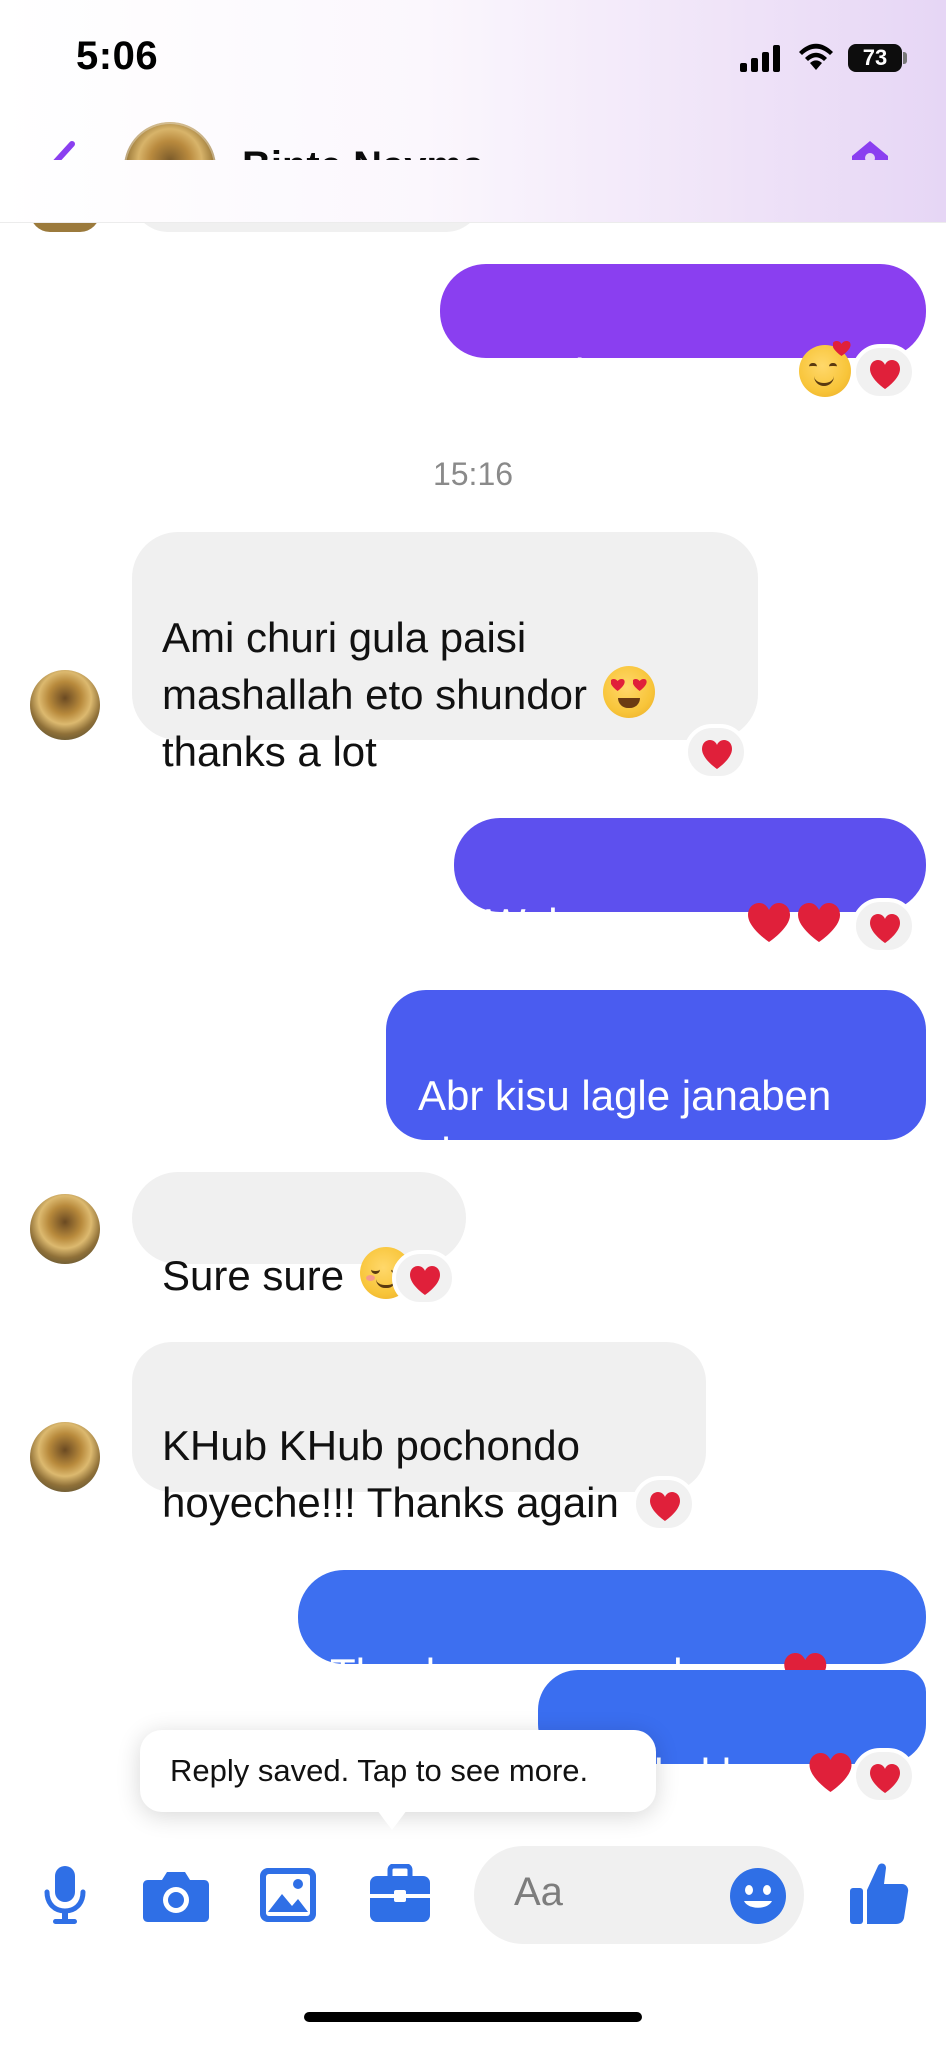 The width and height of the screenshot is (946, 2048). Describe the element at coordinates (473, 474) in the screenshot. I see `timestamp: 15:16` at that location.